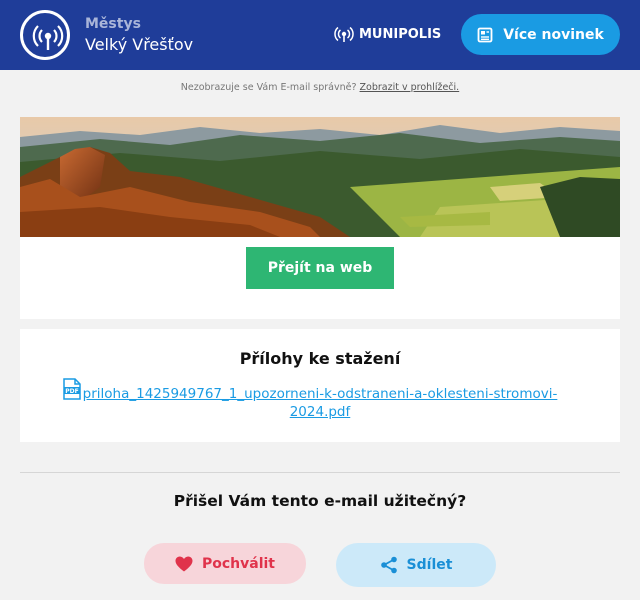  I want to click on more-news-button: Více novinek, so click(540, 34).